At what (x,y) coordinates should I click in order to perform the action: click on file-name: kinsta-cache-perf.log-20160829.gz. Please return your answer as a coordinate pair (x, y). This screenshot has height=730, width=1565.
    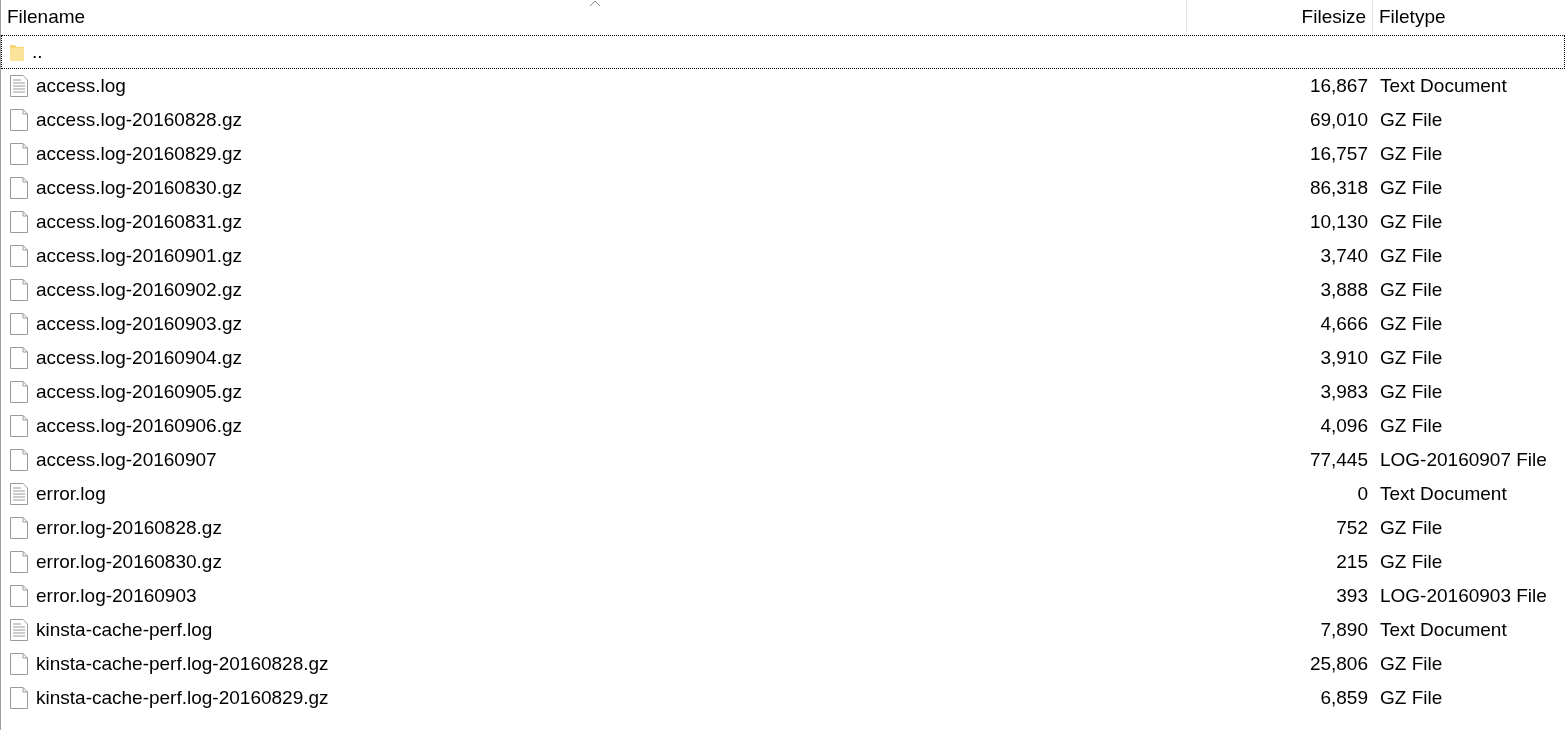
    Looking at the image, I should click on (182, 698).